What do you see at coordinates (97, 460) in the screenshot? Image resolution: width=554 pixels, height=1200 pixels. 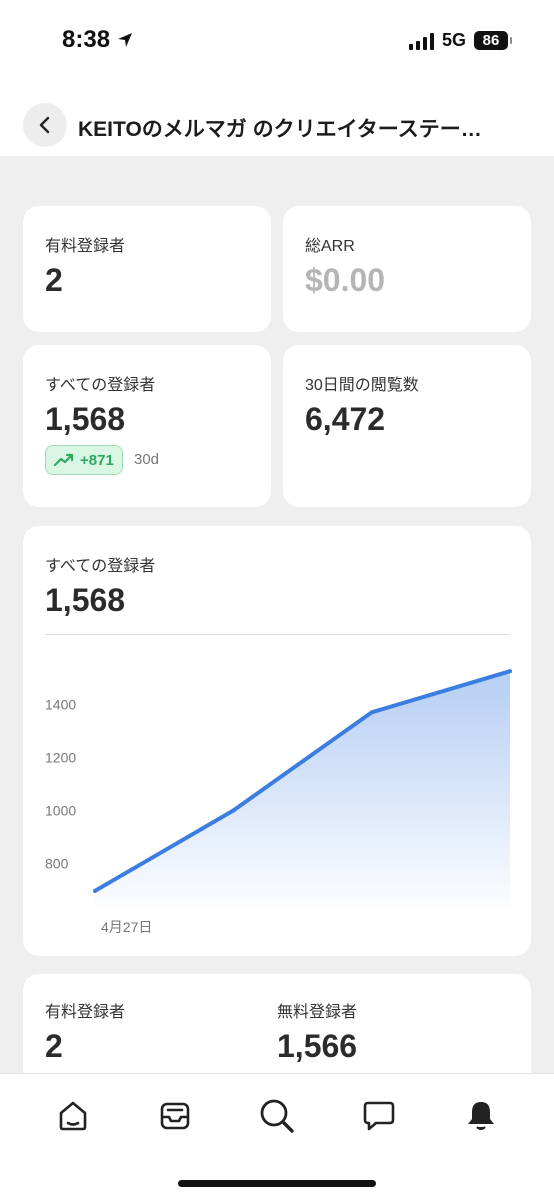 I see `trend-value: +871` at bounding box center [97, 460].